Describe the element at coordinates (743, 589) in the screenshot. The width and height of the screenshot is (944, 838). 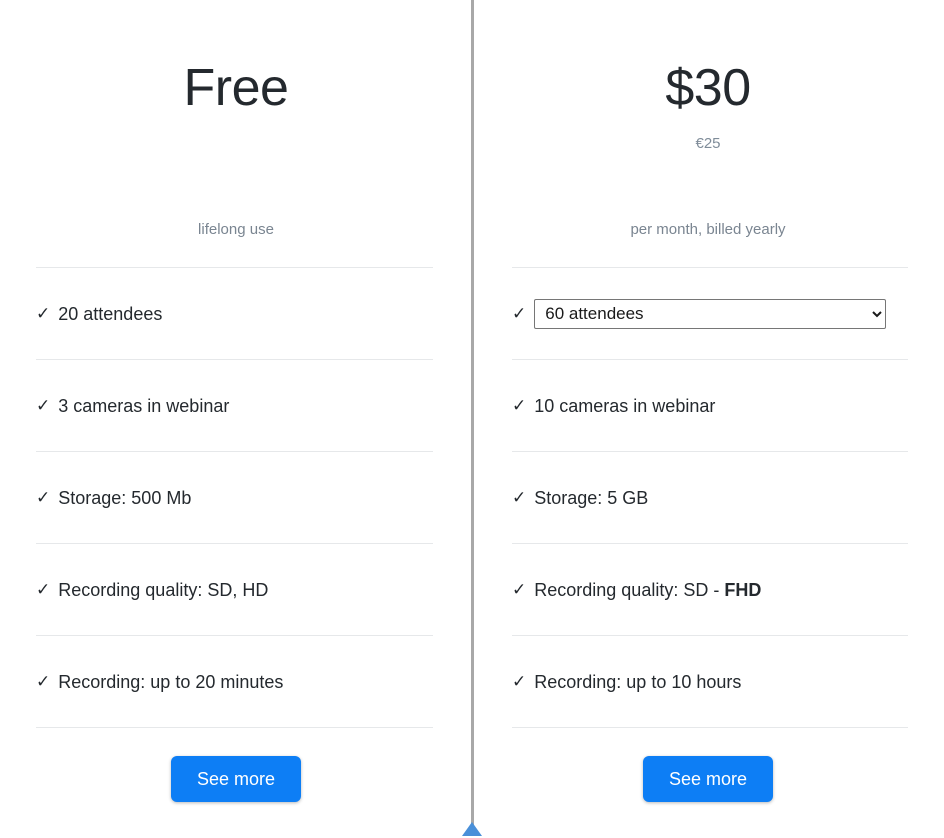
I see `feature-label-emphasis: FHD` at that location.